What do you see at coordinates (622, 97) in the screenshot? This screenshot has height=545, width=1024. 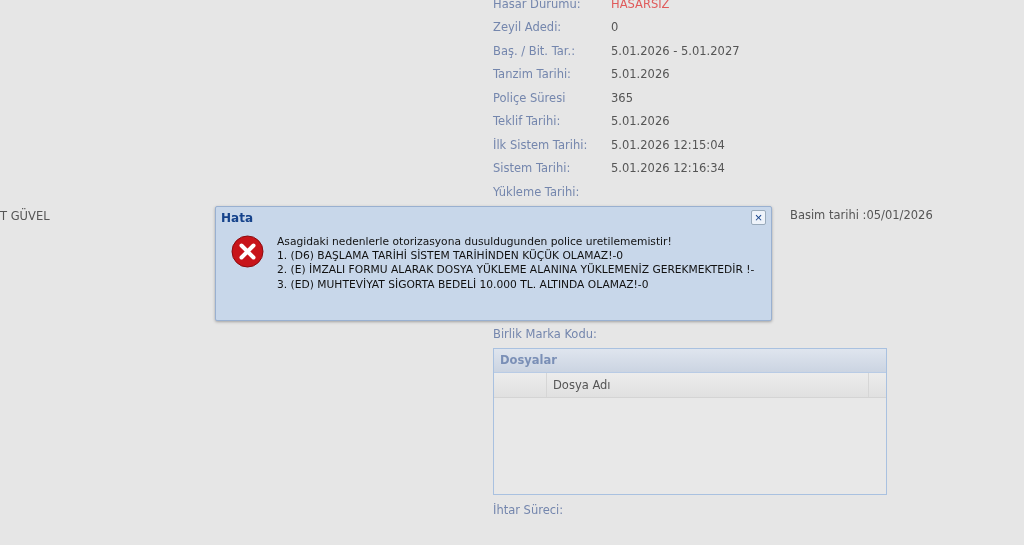 I see `field-value: 365` at bounding box center [622, 97].